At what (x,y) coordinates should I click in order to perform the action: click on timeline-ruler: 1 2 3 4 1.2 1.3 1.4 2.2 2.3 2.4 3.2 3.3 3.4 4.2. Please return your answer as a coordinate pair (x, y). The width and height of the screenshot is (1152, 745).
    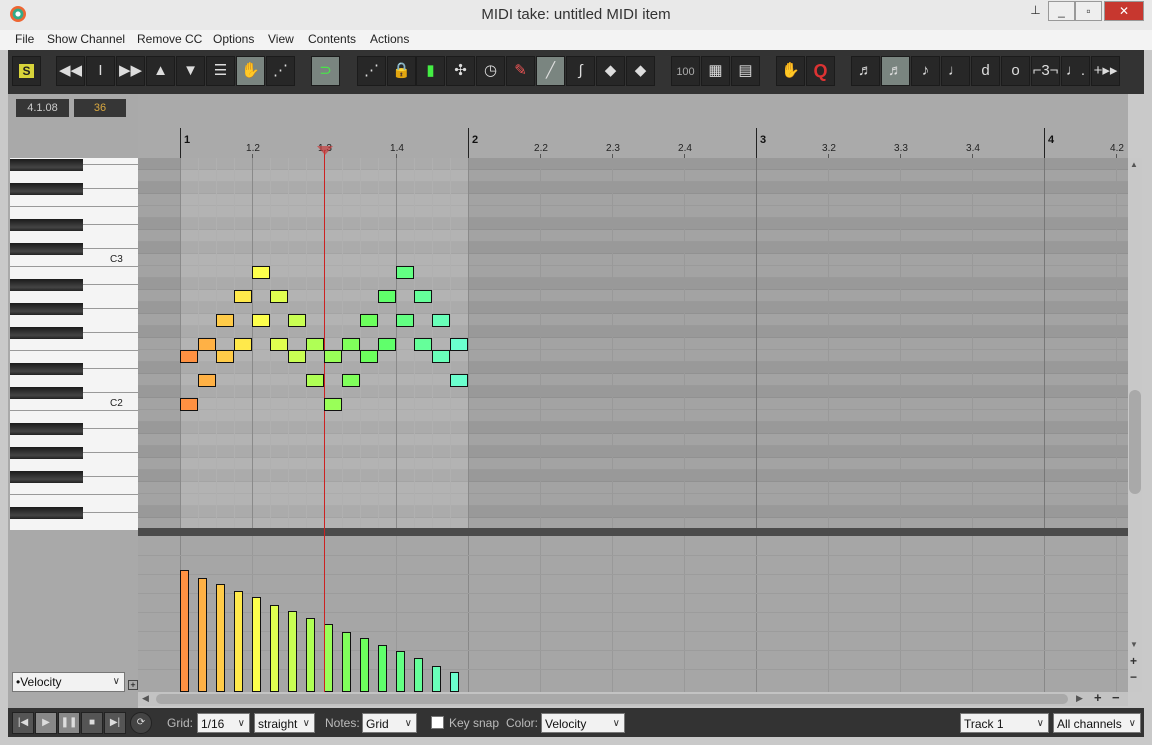
    Looking at the image, I should click on (633, 126).